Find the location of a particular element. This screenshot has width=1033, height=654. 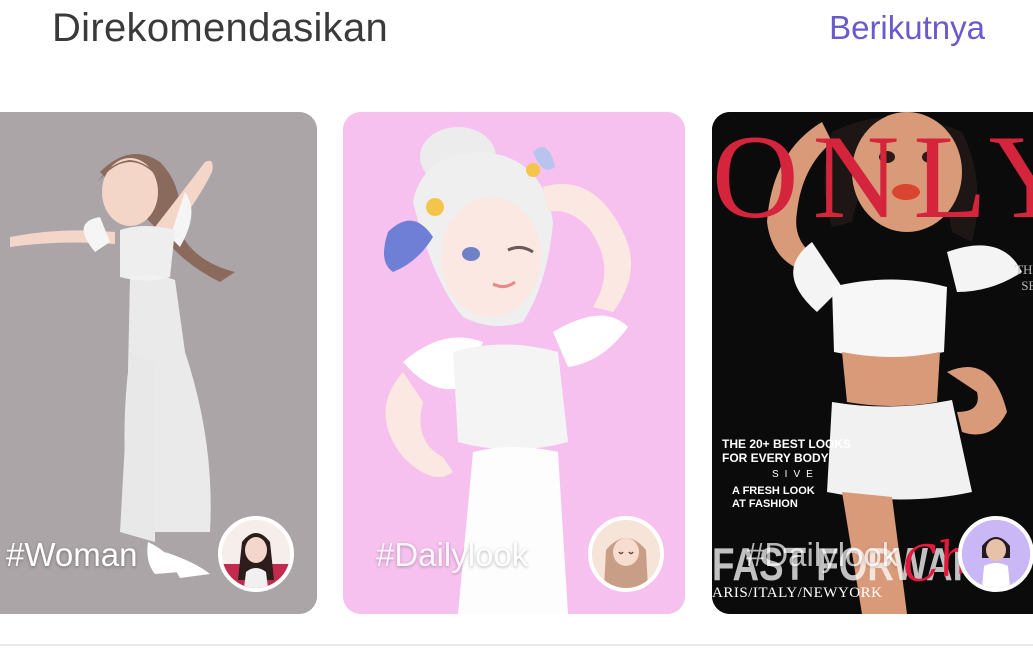

section-header: Direkomendasikan Berikutnya is located at coordinates (516, 30).